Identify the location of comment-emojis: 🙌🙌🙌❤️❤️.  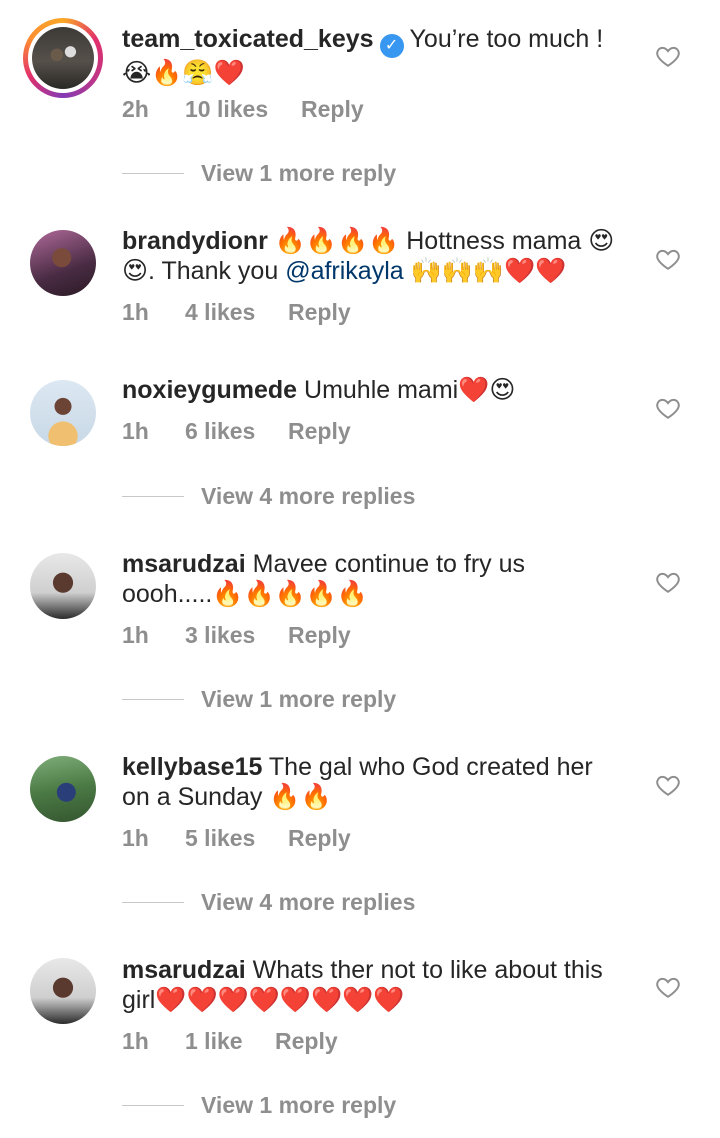
(485, 271).